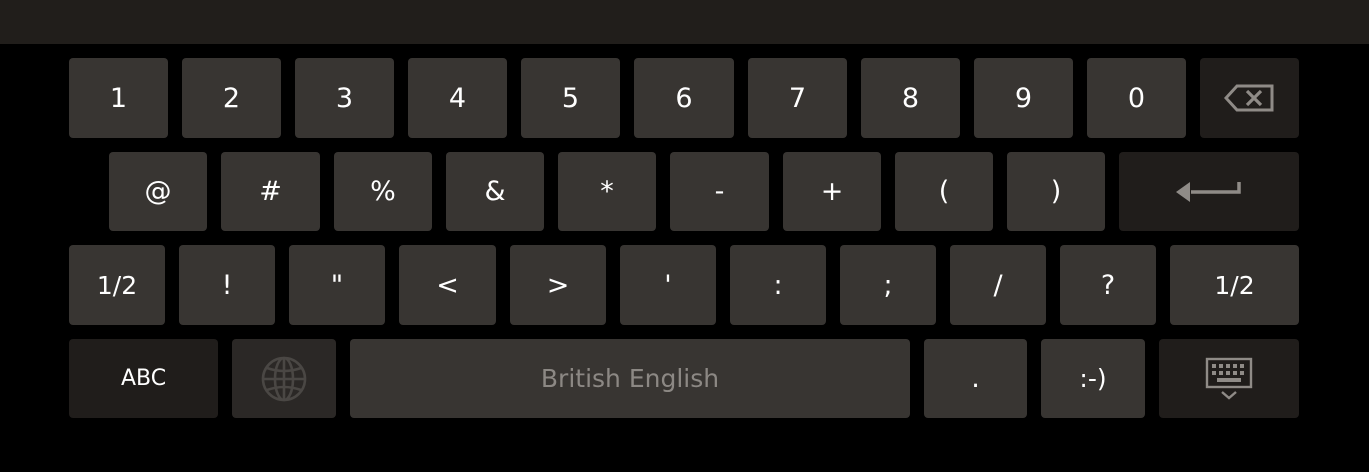  I want to click on key-digit-1: 1, so click(118, 98).